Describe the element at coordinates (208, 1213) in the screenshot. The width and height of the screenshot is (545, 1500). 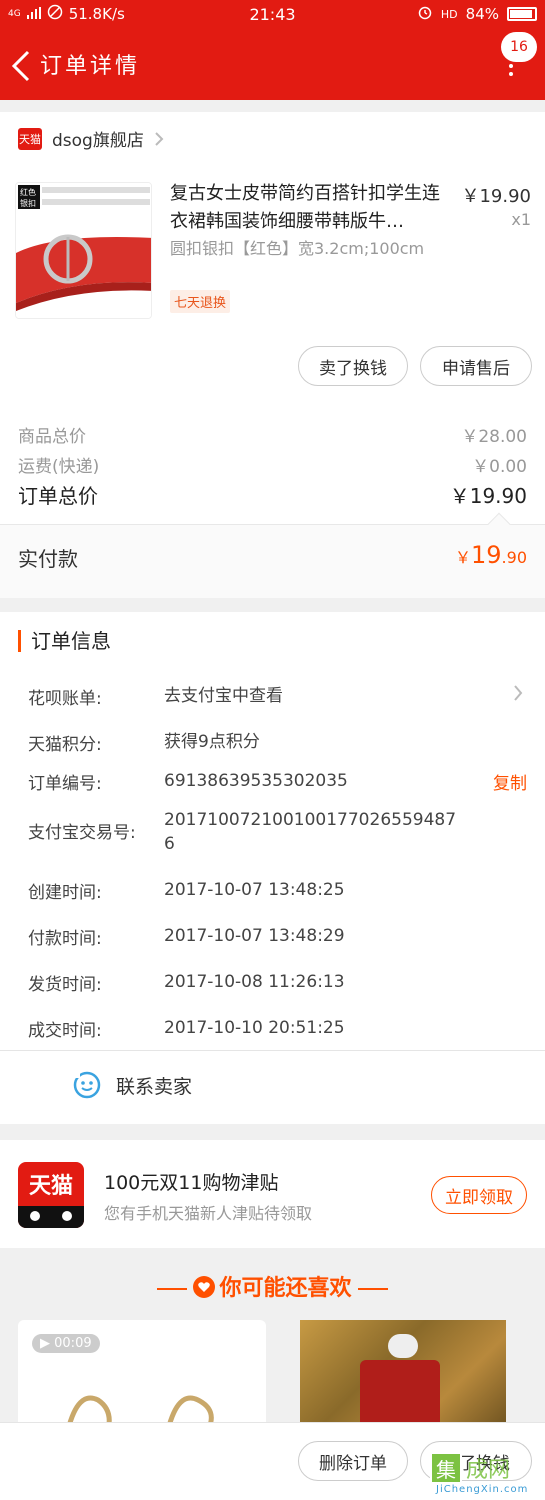
I see `promo-subtitle: 您有手机天猫新人津贴待领取` at that location.